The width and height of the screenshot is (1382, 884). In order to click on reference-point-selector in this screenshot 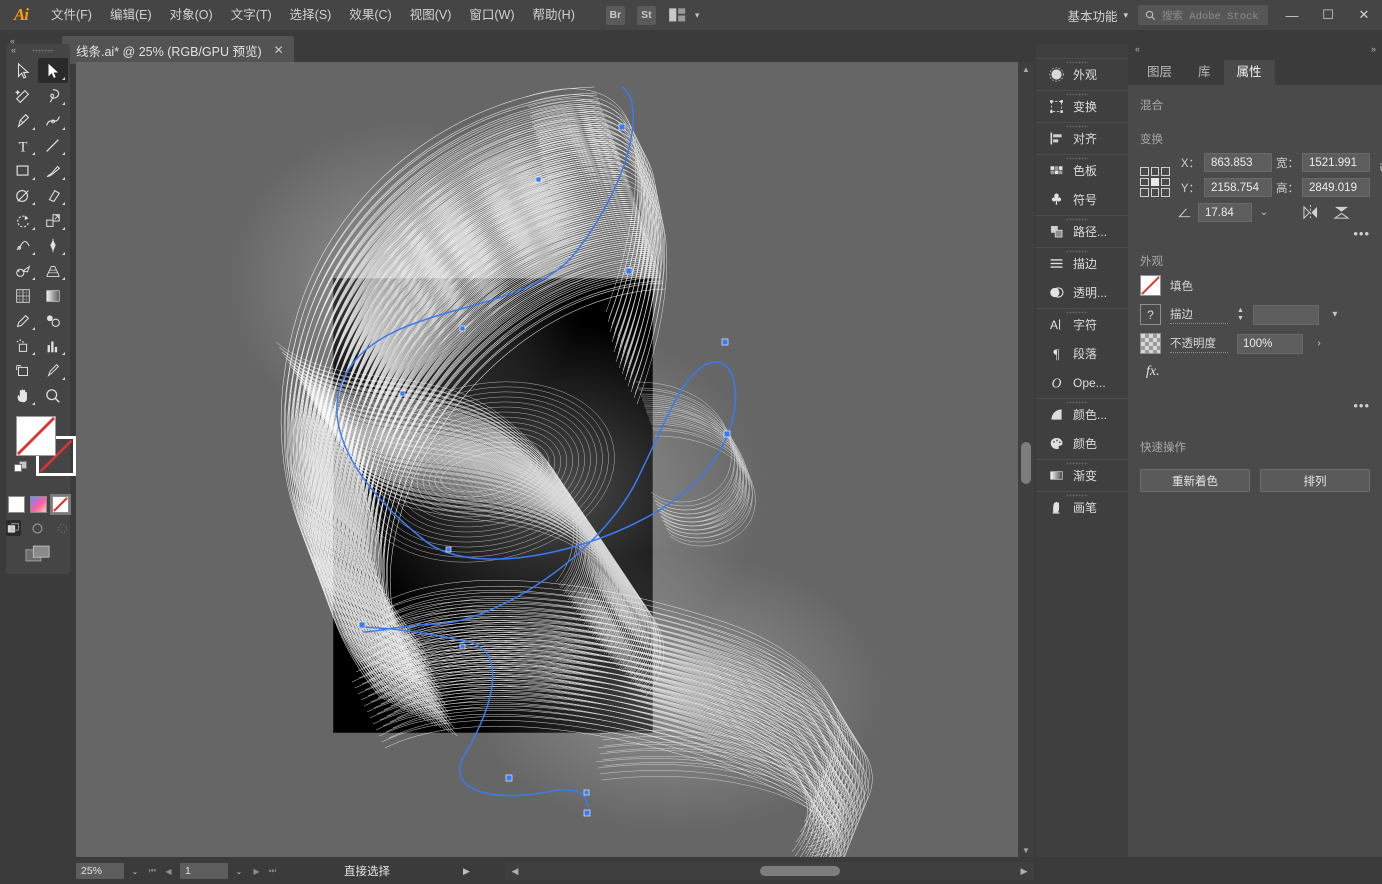, I will do `click(1155, 182)`.